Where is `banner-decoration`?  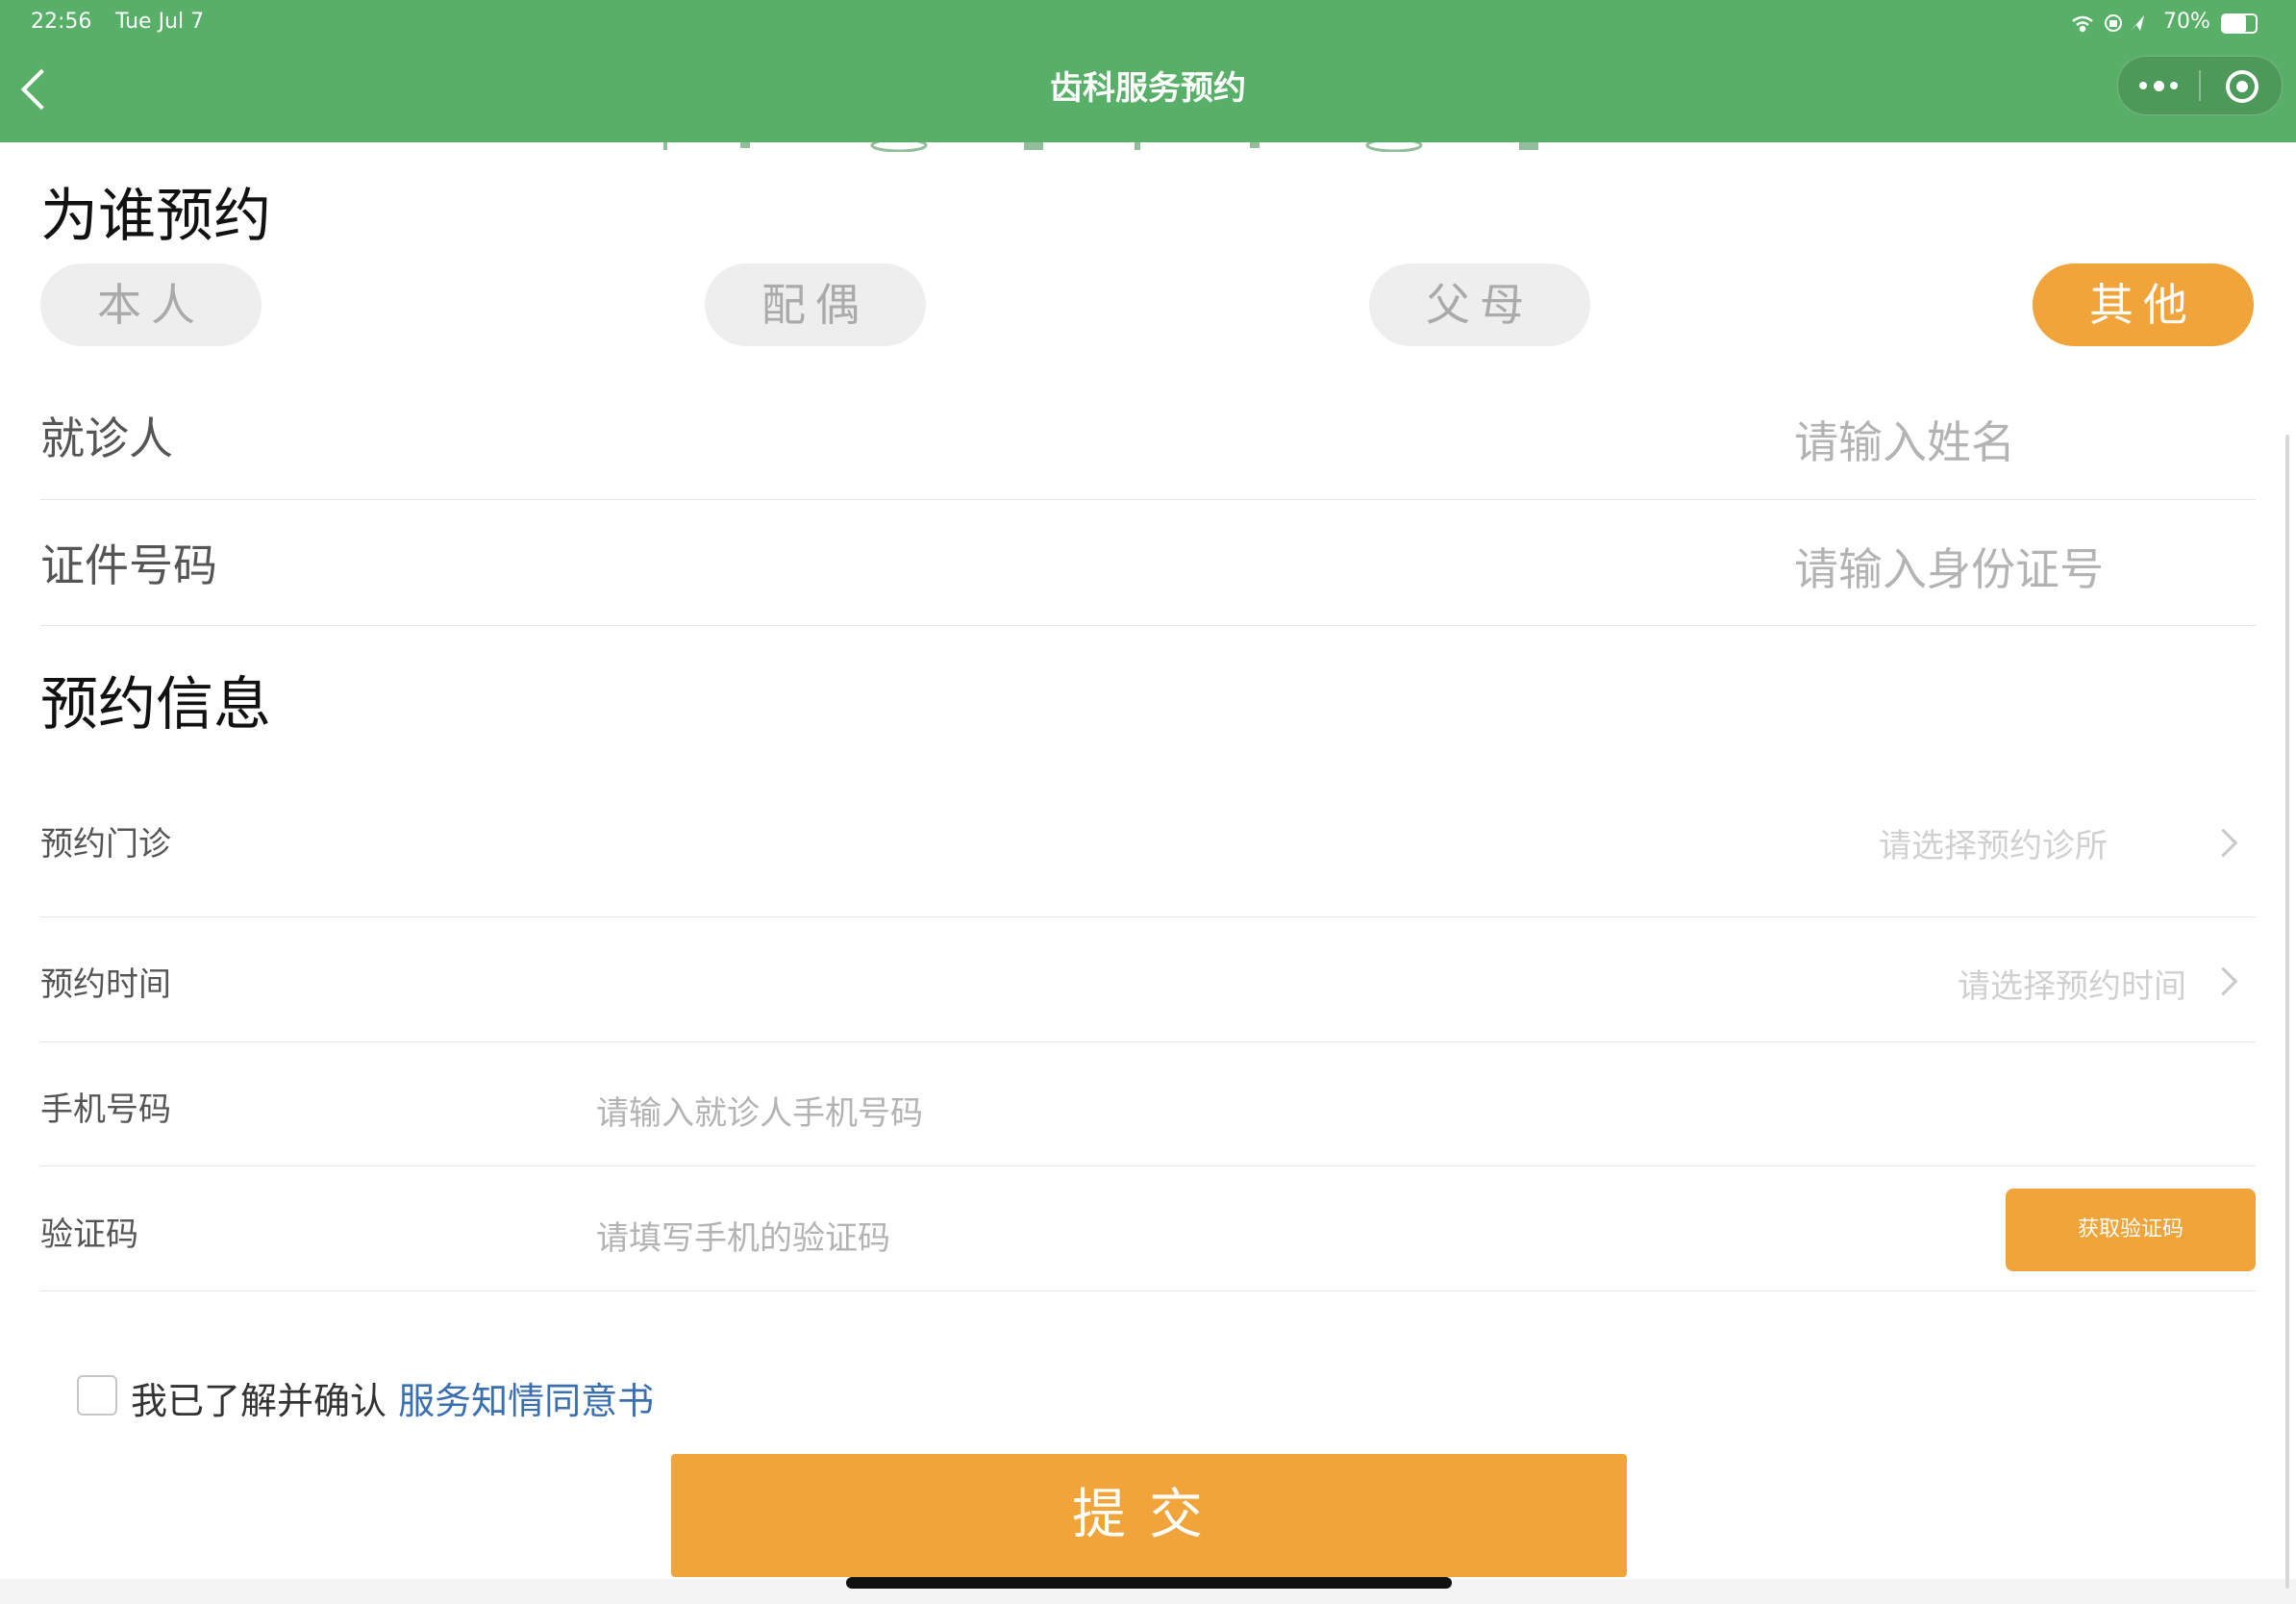 banner-decoration is located at coordinates (1100, 147).